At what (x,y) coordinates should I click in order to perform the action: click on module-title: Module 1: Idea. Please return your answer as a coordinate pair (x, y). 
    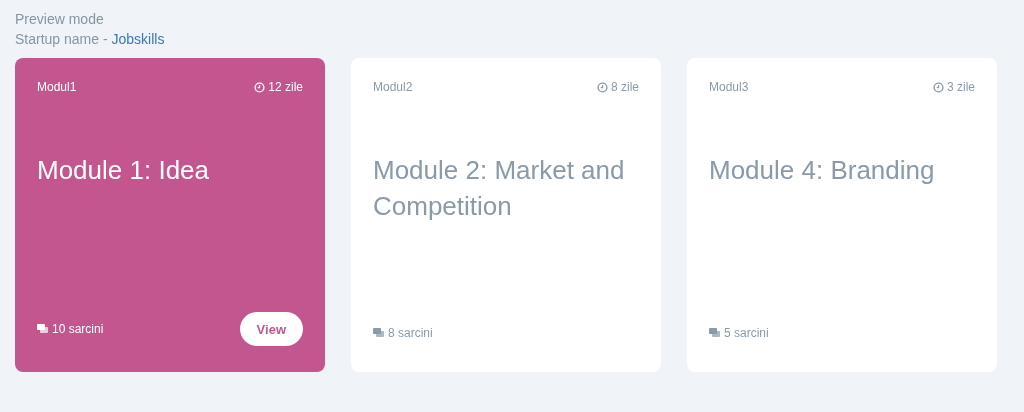
    Looking at the image, I should click on (123, 170).